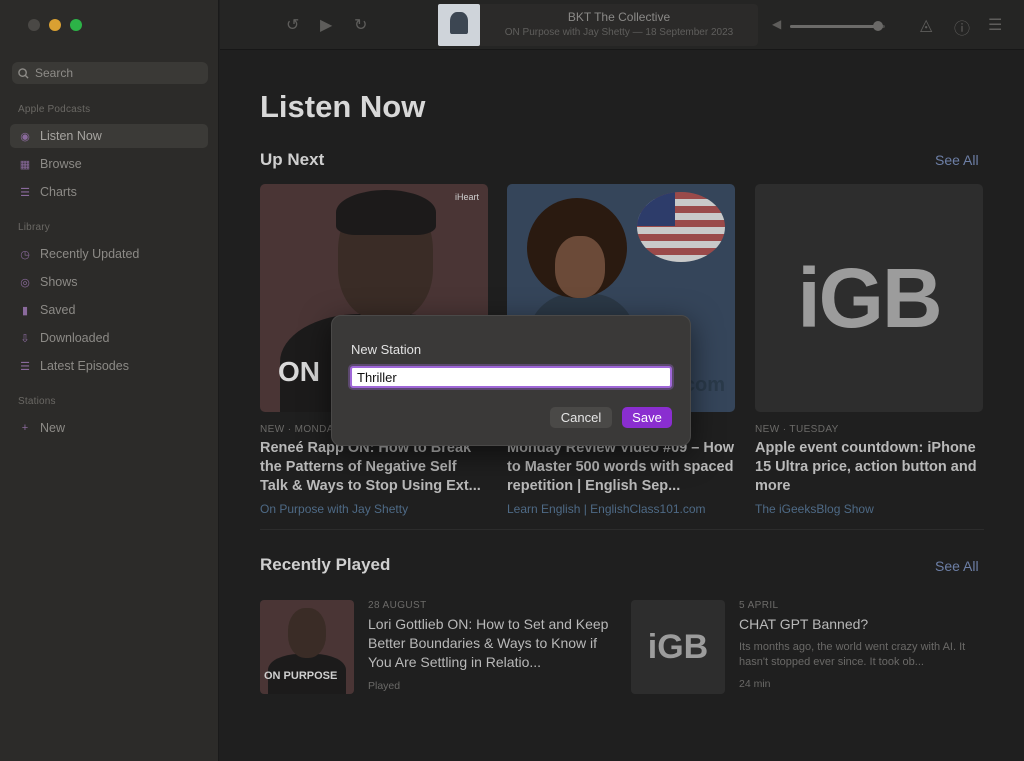  Describe the element at coordinates (34, 25) in the screenshot. I see `close-window-button` at that location.